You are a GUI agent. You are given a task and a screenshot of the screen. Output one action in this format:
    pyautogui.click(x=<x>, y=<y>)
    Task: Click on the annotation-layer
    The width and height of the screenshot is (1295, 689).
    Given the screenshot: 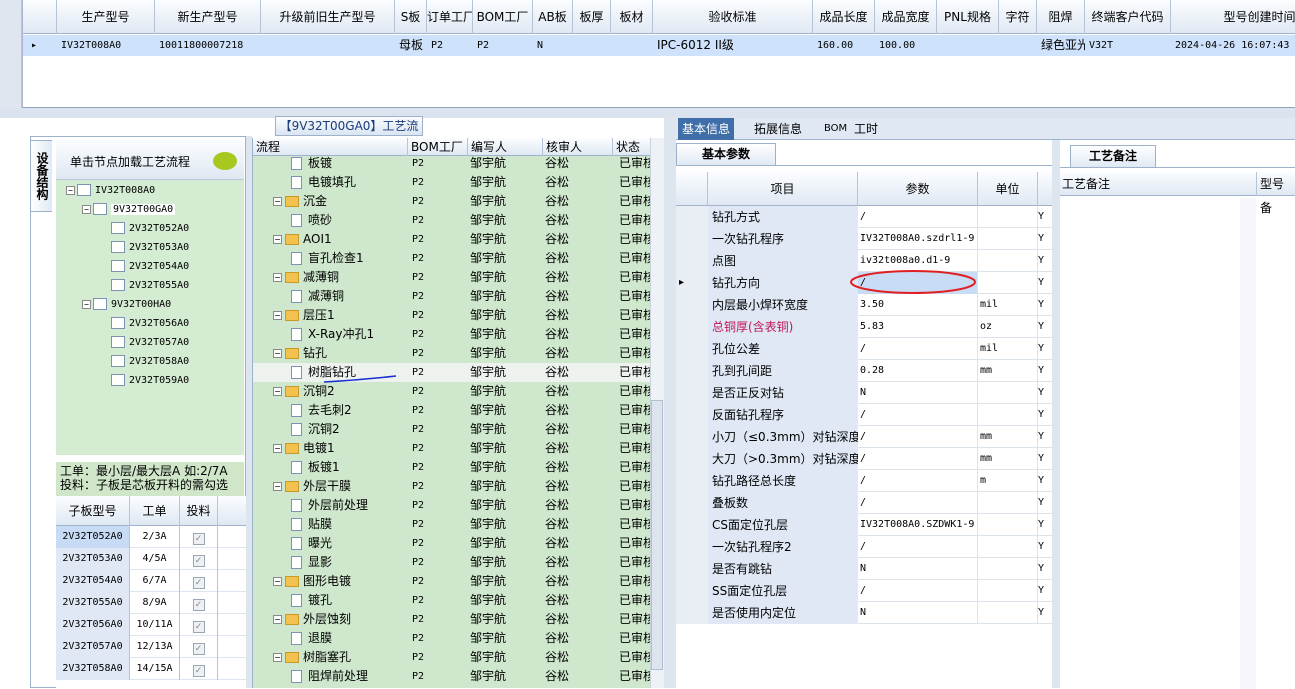 What is the action you would take?
    pyautogui.click(x=649, y=326)
    